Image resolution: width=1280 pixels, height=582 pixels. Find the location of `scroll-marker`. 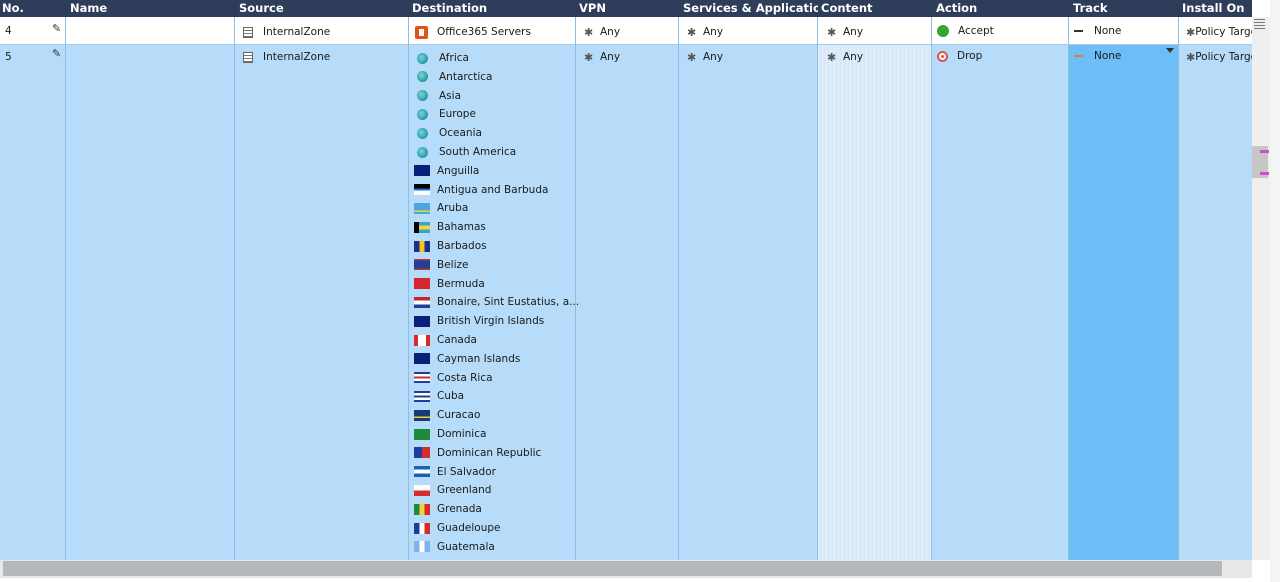

scroll-marker is located at coordinates (1264, 173).